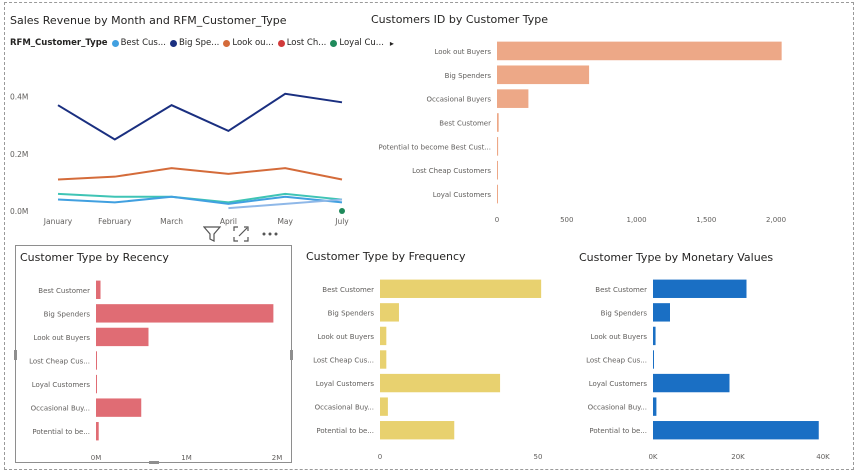 The width and height of the screenshot is (858, 476). I want to click on x-tick-label: 2M, so click(277, 458).